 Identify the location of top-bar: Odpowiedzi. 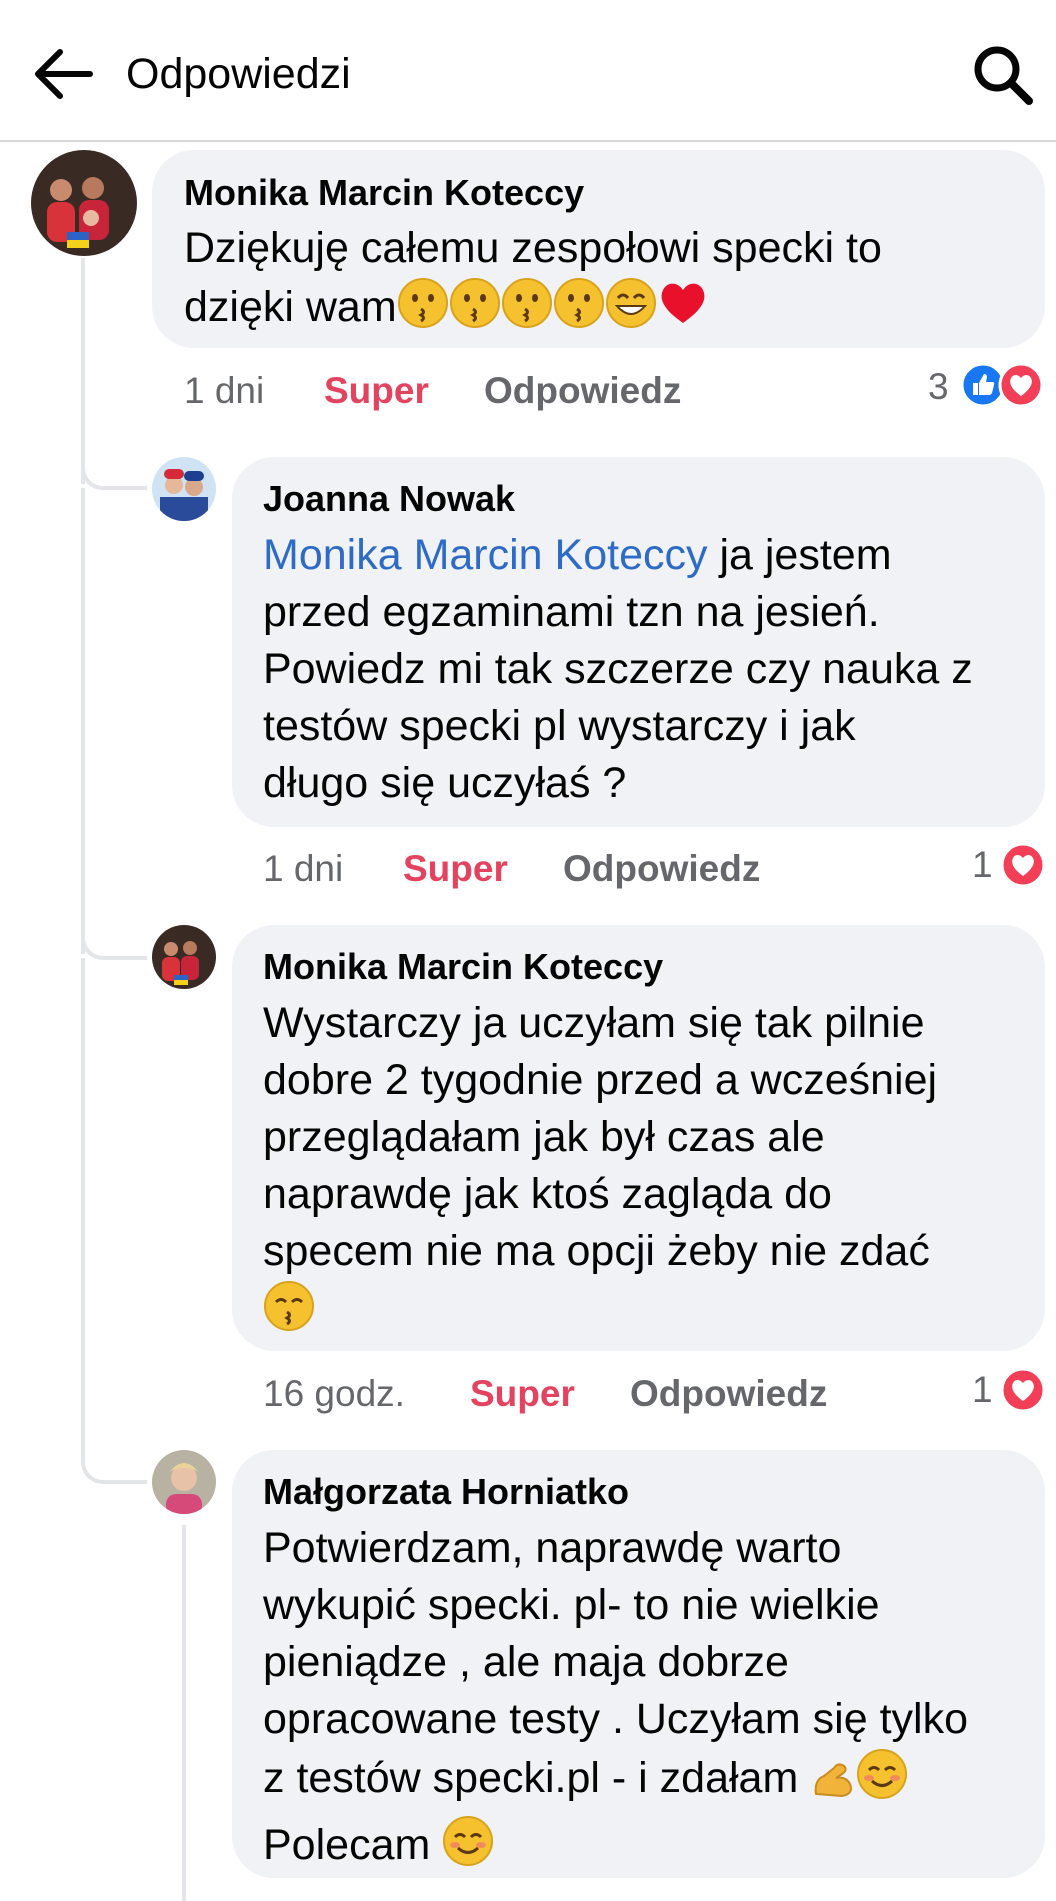
(528, 71).